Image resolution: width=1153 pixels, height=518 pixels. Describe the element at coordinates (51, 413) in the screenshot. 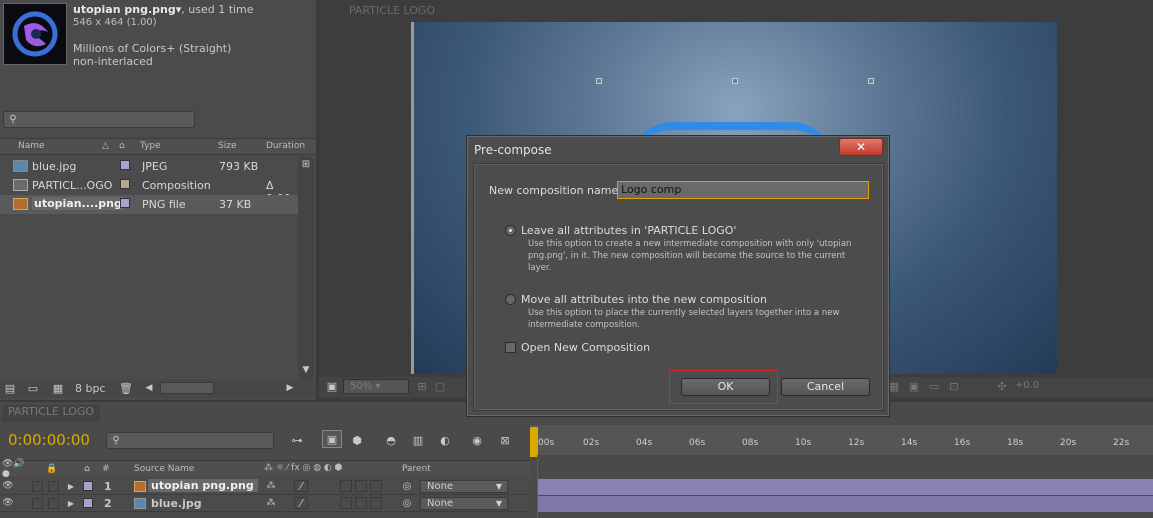

I see `timeline-tab: PARTICLE LOGO` at that location.